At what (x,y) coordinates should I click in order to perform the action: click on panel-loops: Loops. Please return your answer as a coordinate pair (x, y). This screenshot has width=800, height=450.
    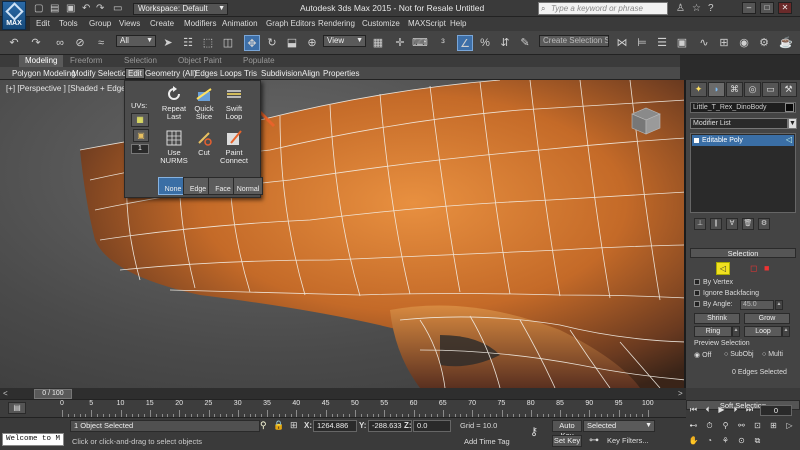
    Looking at the image, I should click on (231, 73).